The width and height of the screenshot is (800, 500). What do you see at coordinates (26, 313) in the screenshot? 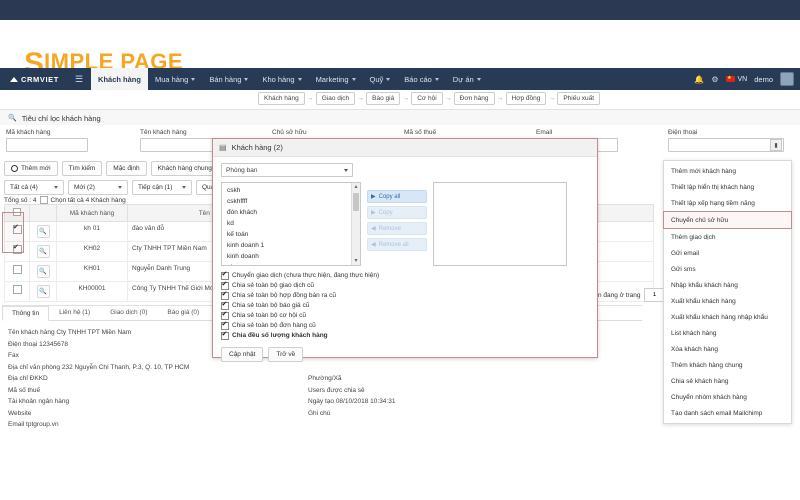
I see `tab-thong-tin: Thông tin` at bounding box center [26, 313].